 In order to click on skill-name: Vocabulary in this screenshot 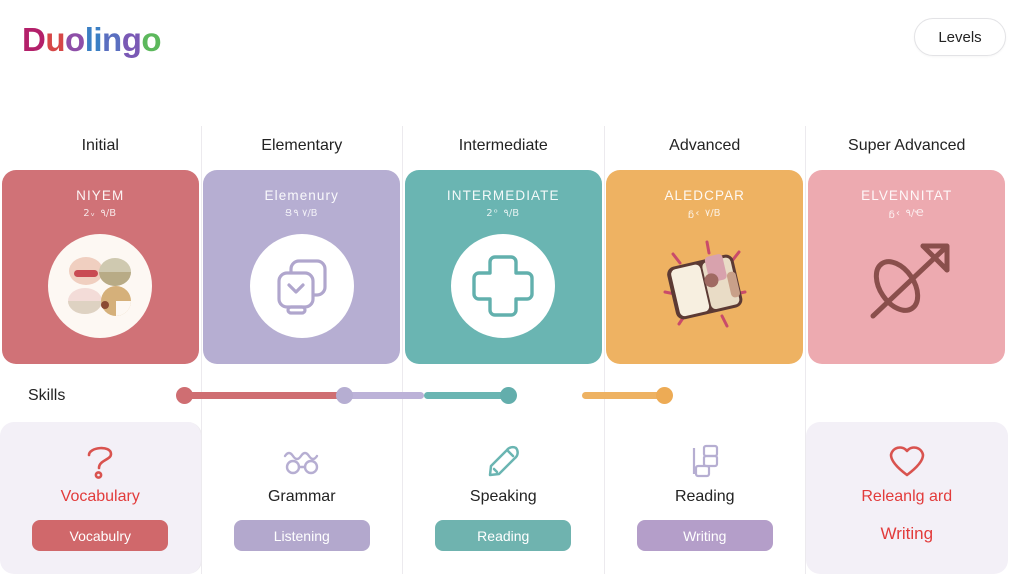, I will do `click(100, 496)`.